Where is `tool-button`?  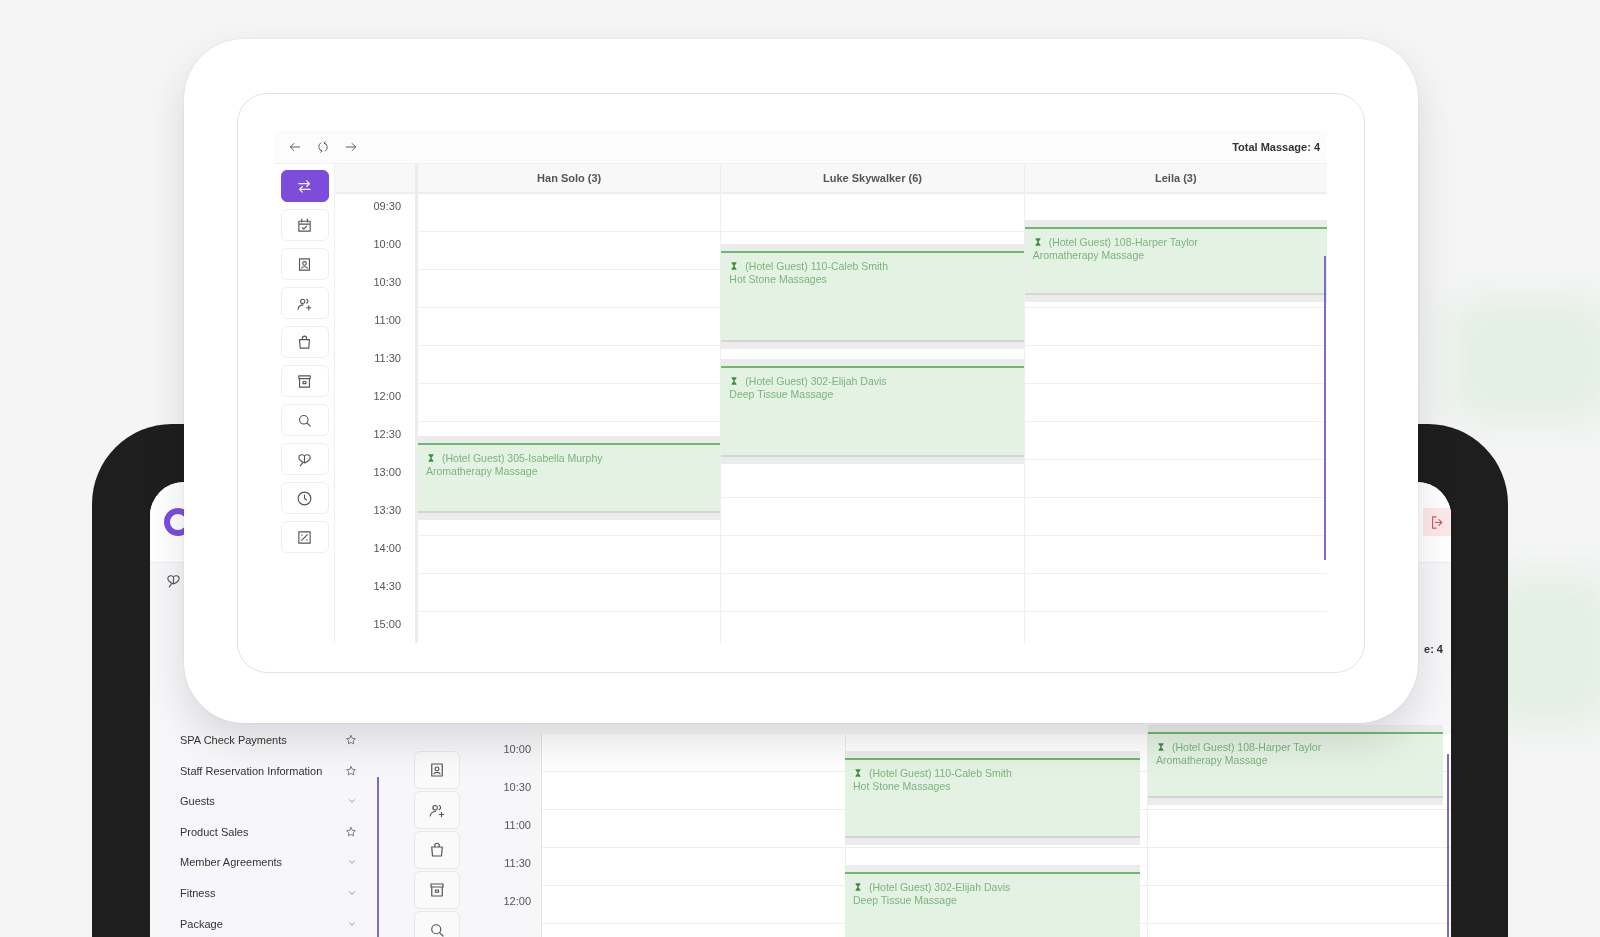 tool-button is located at coordinates (304, 186).